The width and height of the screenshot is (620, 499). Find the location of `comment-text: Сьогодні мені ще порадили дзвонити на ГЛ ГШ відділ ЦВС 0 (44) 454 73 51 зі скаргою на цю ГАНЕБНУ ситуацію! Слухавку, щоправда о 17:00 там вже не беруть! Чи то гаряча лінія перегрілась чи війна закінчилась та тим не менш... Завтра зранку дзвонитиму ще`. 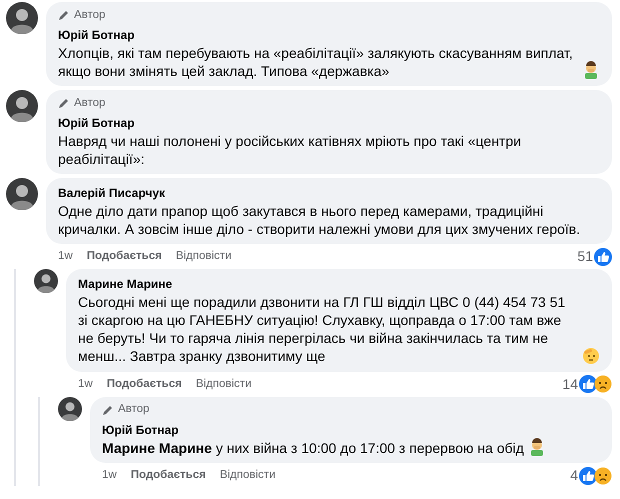

comment-text: Сьогодні мені ще порадили дзвонити на ГЛ ГШ відділ ЦВС 0 (44) 454 73 51 зі скаргою на цю ГАНЕБНУ ситуацію! Слухавку, щоправда о 17:00 там вже не беруть! Чи то гаряча лінія перегрілась чи війна закінчилась та тим не менш... Завтра зранку дзвонитиму ще is located at coordinates (322, 329).